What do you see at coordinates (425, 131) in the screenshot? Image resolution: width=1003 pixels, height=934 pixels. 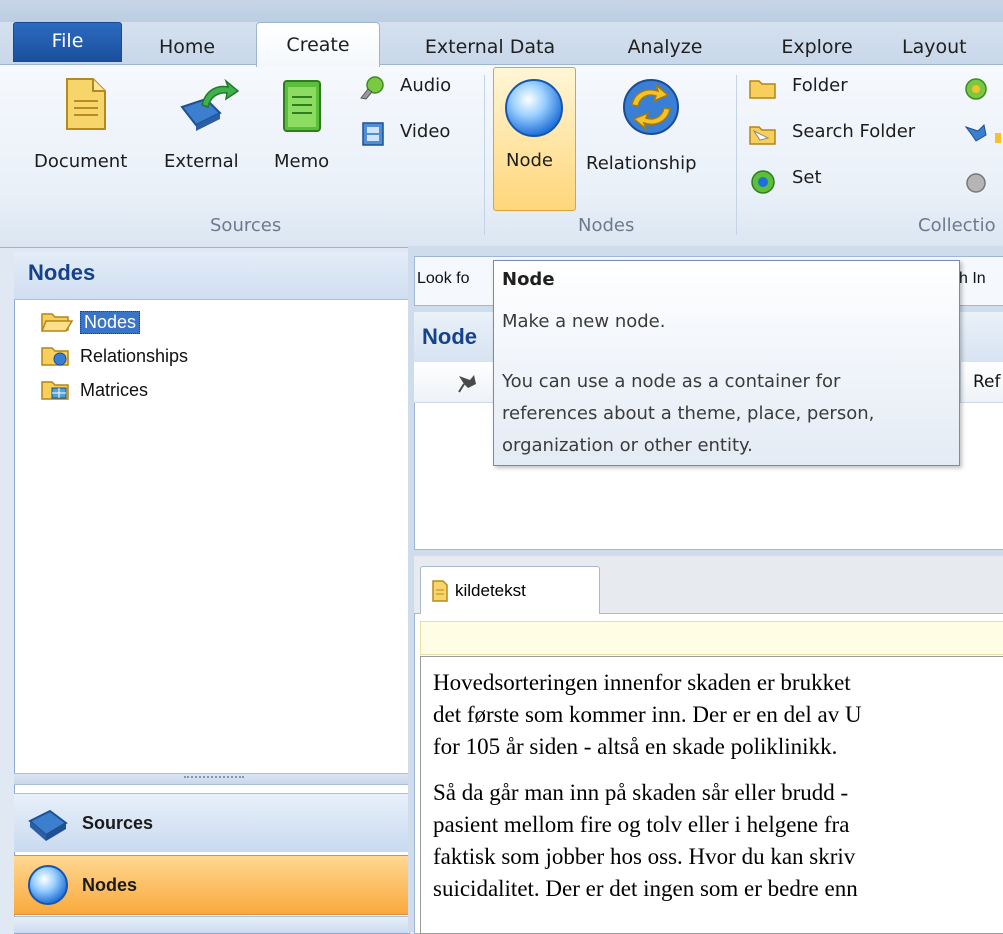 I see `video-label: Video` at bounding box center [425, 131].